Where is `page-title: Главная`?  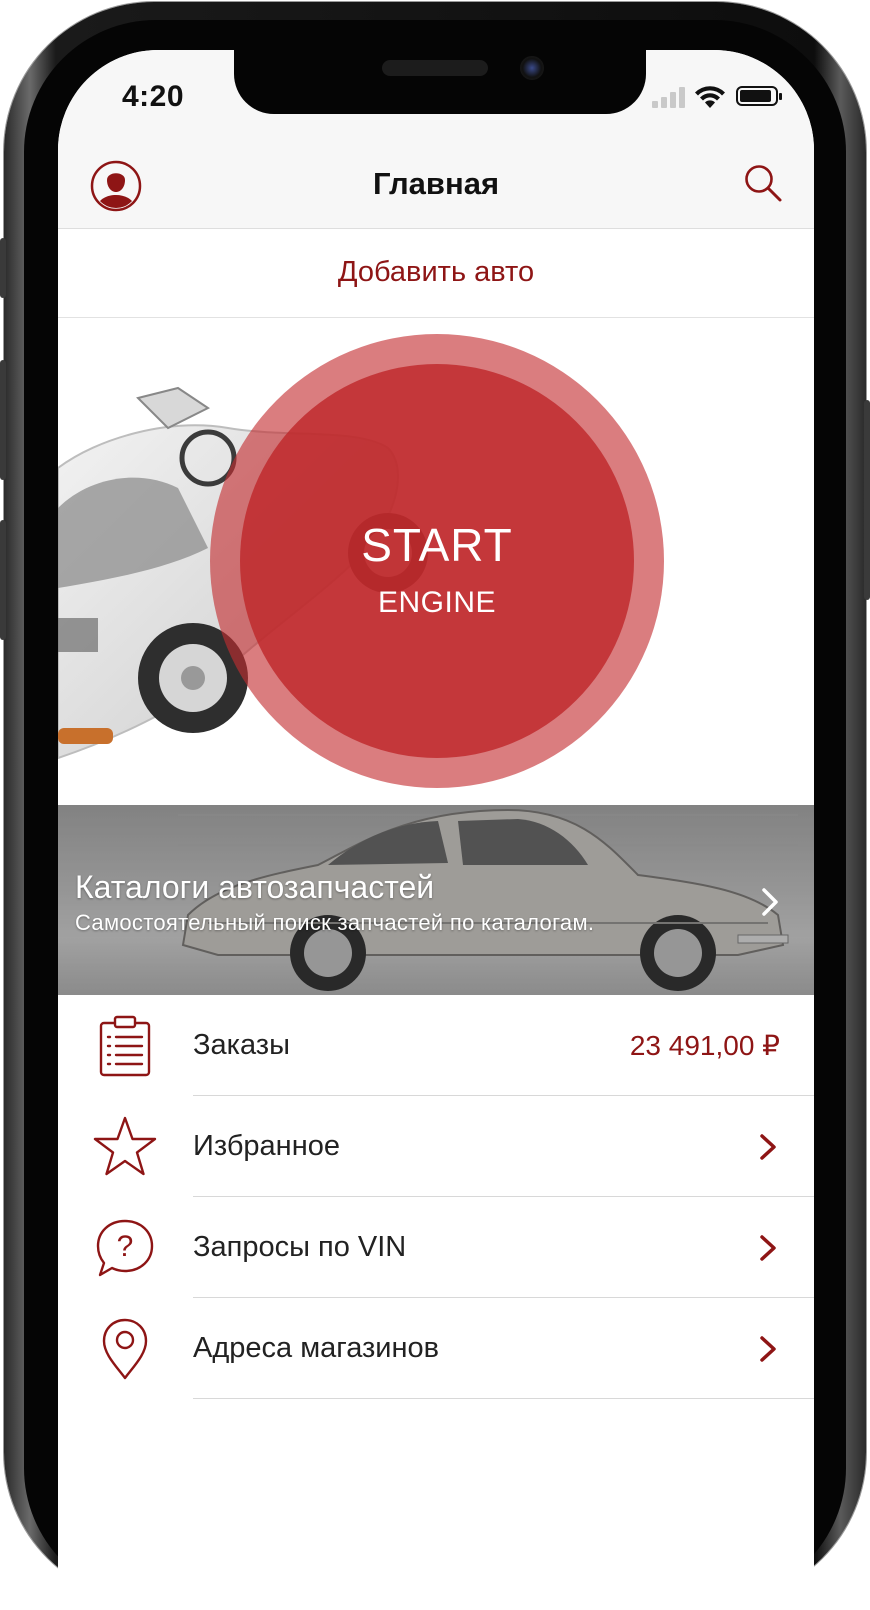 page-title: Главная is located at coordinates (436, 183).